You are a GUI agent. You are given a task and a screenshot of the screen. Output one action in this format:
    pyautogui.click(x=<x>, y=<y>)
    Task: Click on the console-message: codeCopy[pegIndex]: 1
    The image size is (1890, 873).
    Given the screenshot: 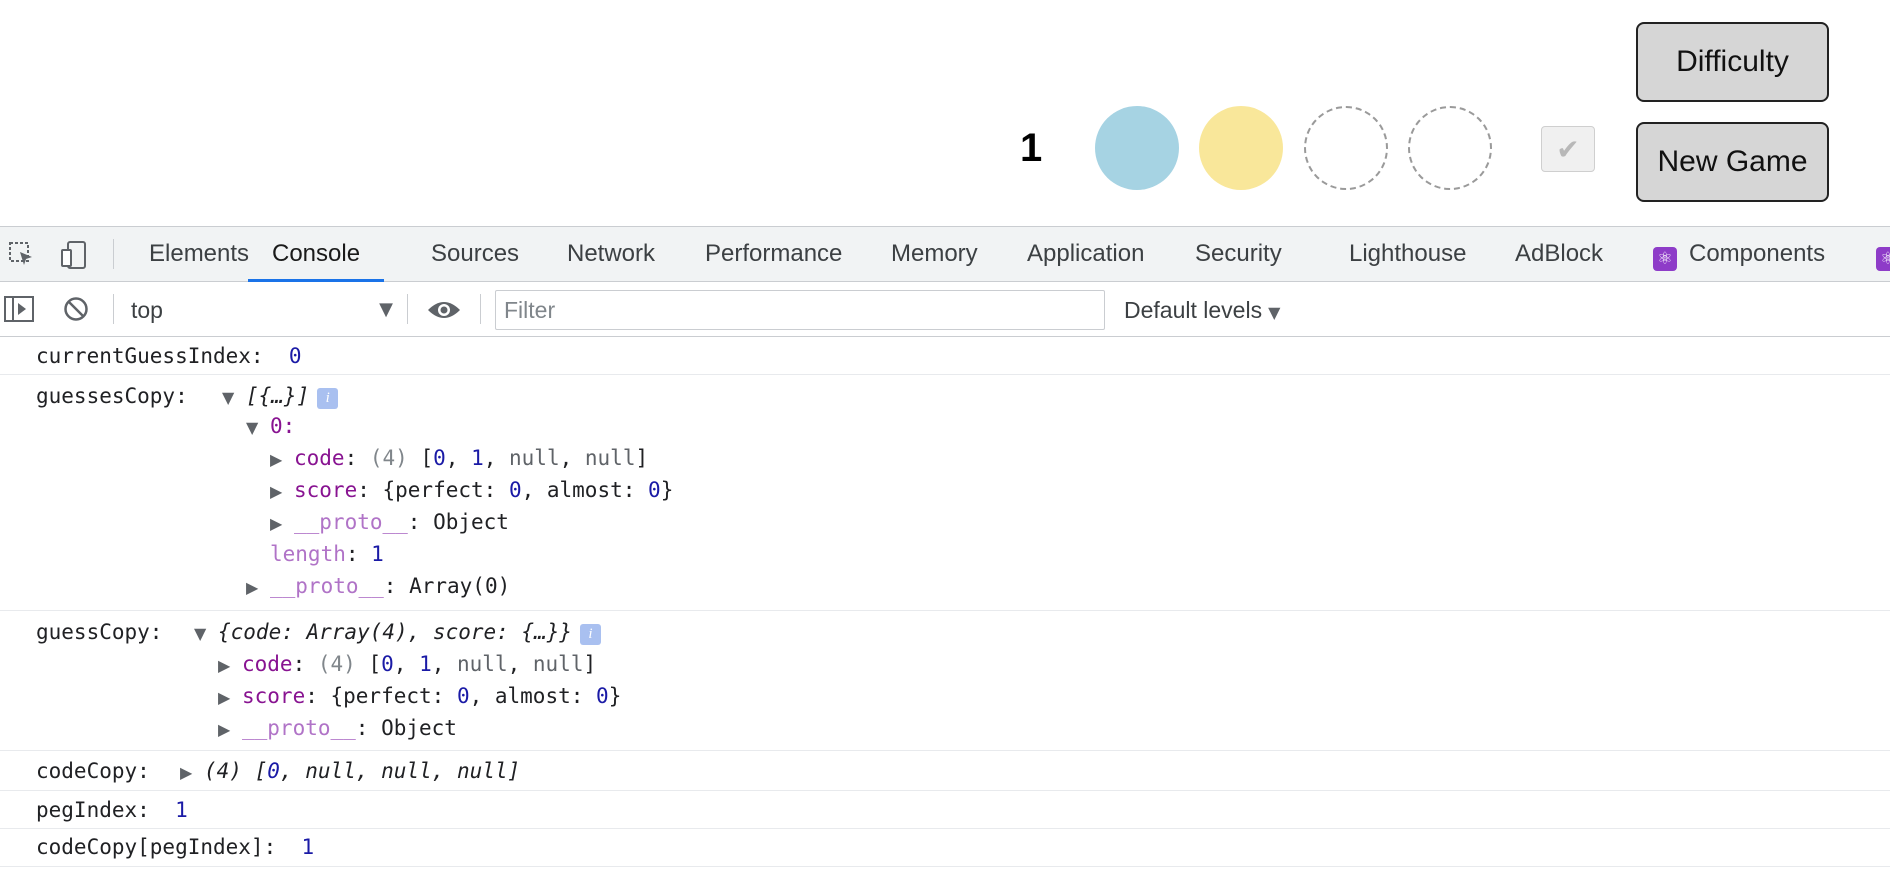 What is the action you would take?
    pyautogui.click(x=945, y=848)
    